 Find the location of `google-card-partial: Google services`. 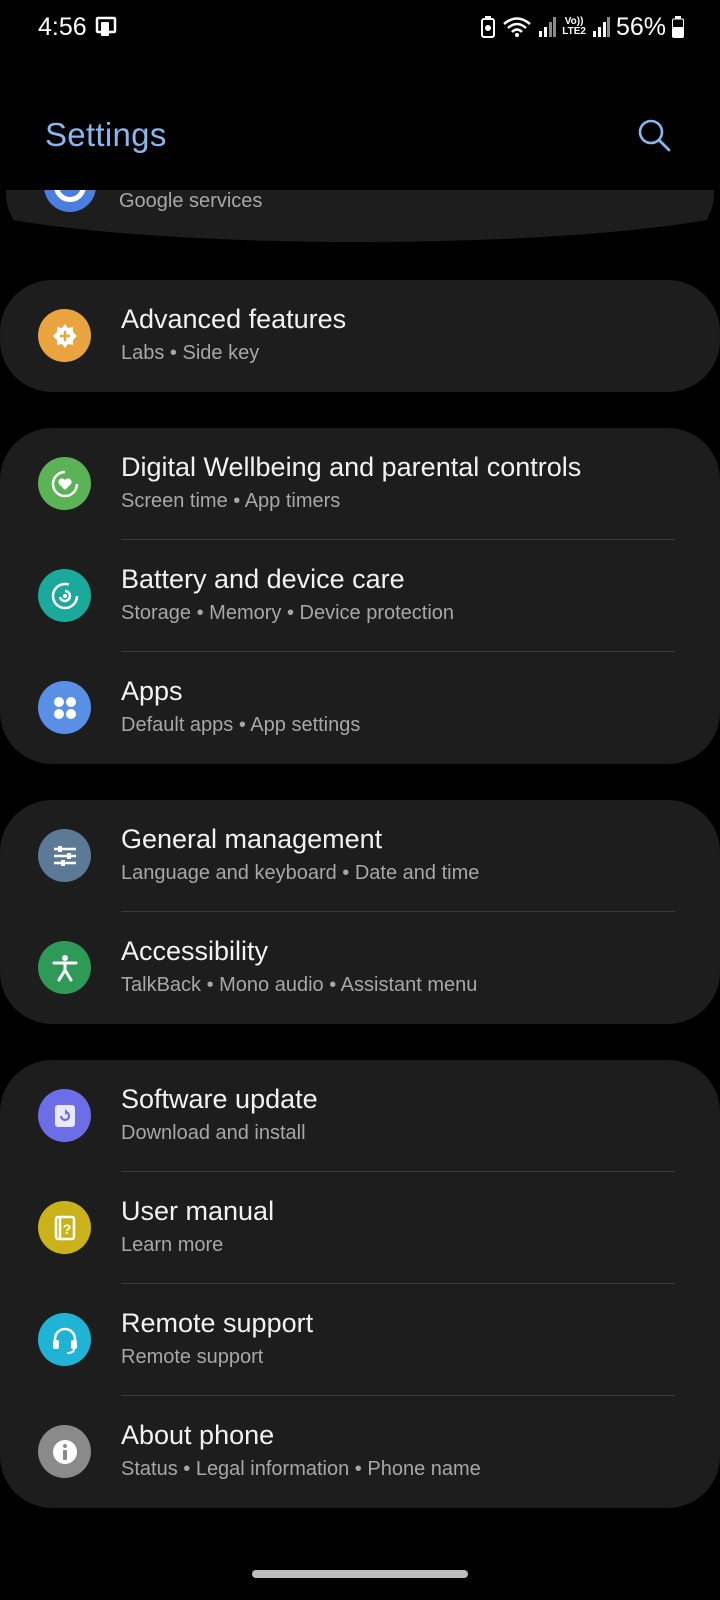

google-card-partial: Google services is located at coordinates (360, 216).